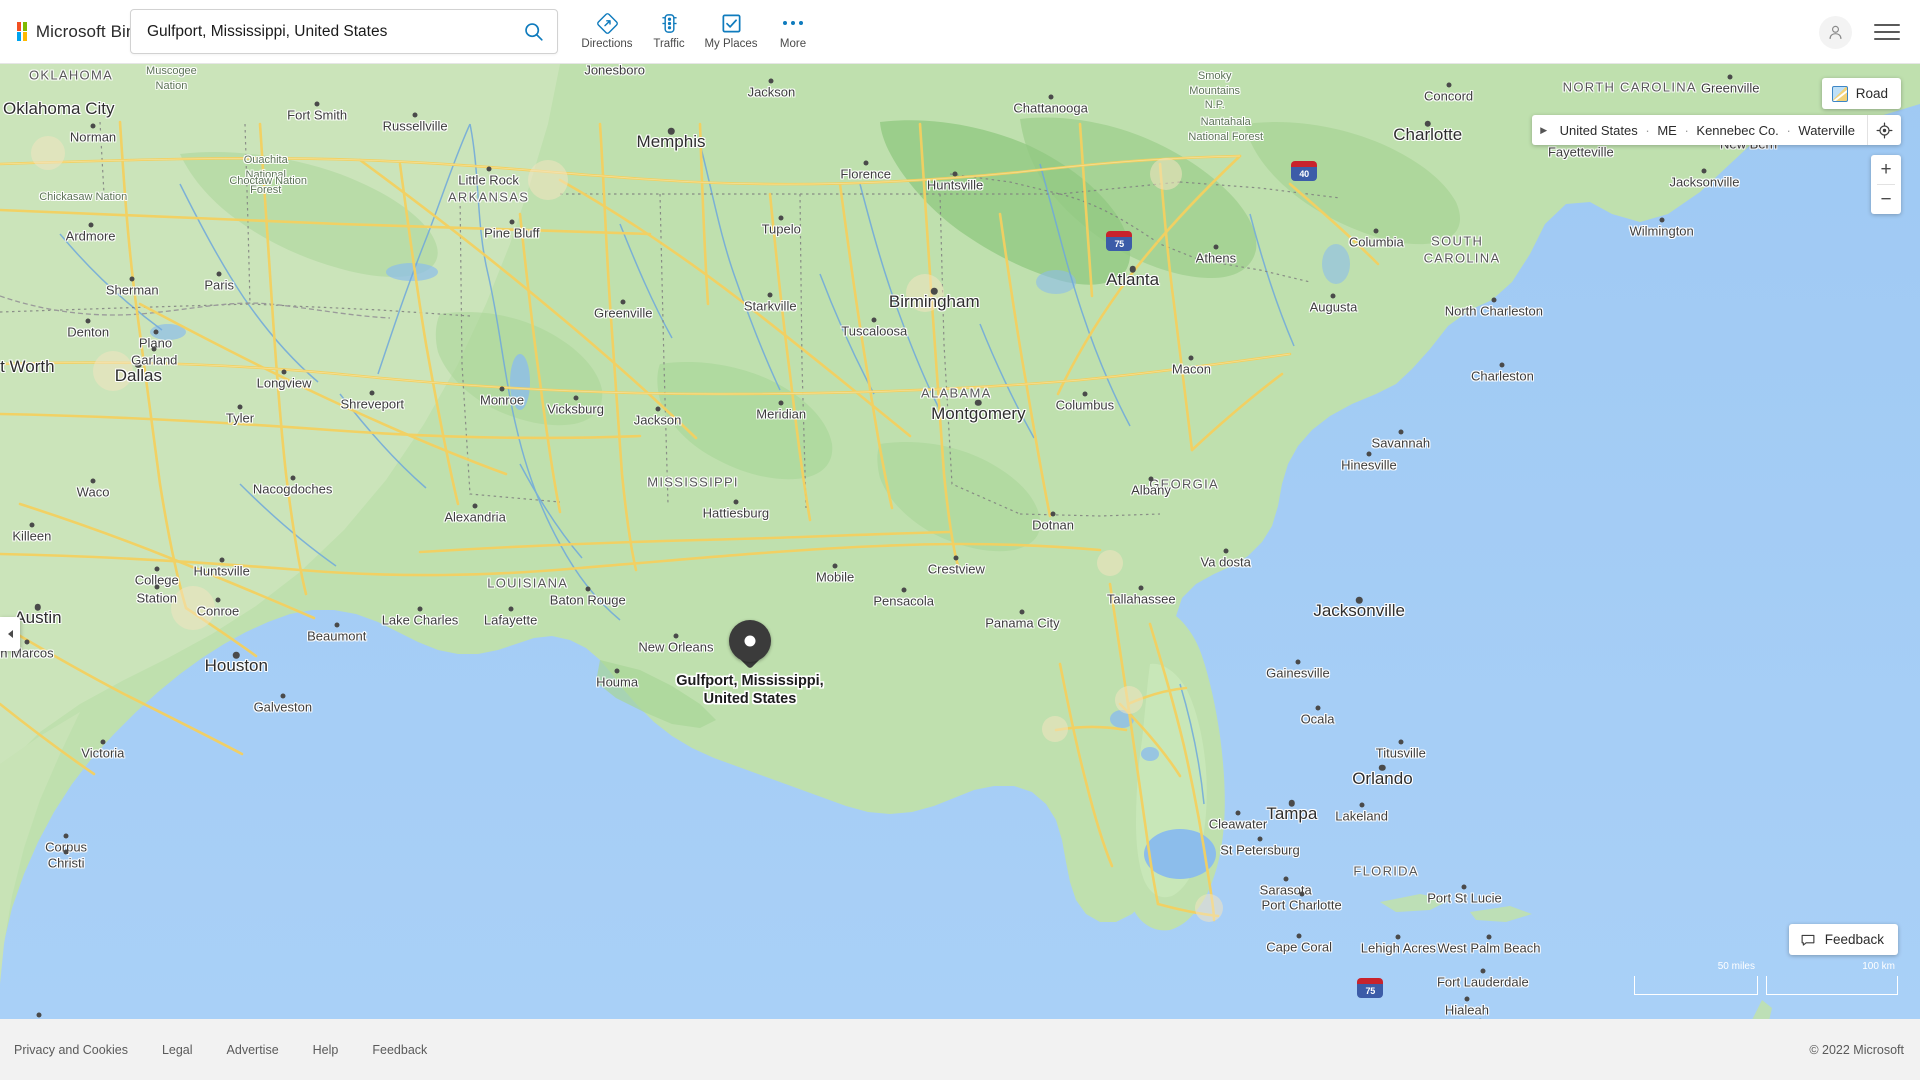  What do you see at coordinates (1871, 93) in the screenshot?
I see `map-style-label: Road` at bounding box center [1871, 93].